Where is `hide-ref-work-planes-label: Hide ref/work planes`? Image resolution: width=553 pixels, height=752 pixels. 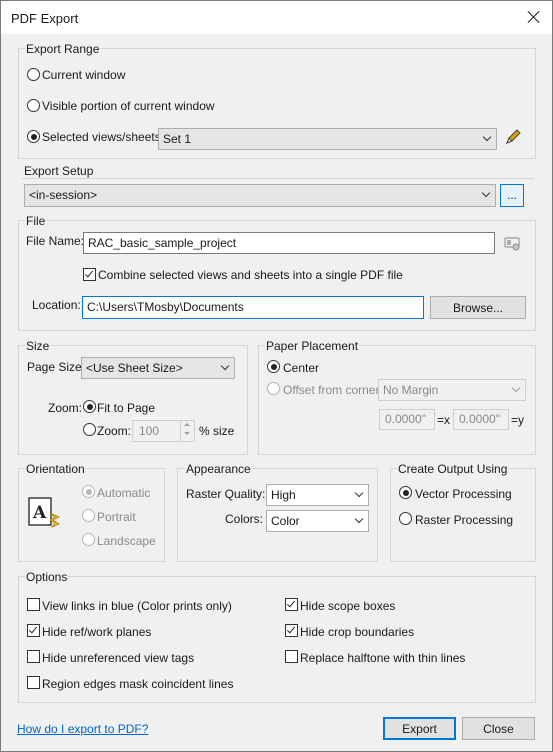
hide-ref-work-planes-label: Hide ref/work planes is located at coordinates (97, 632).